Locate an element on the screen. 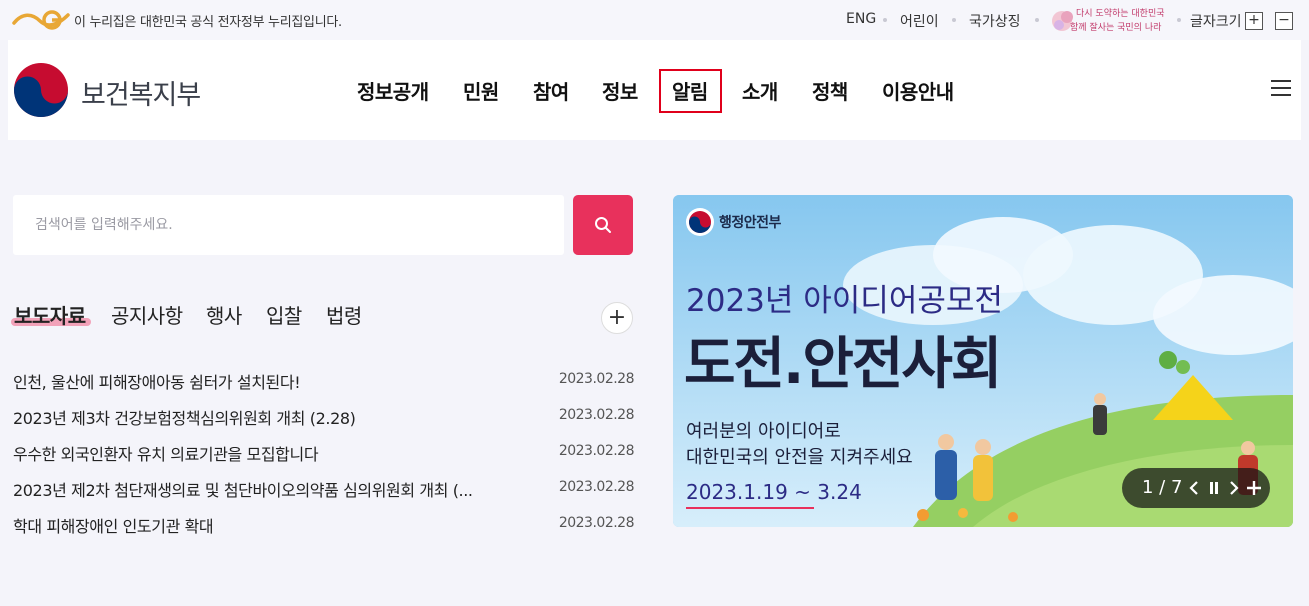 The width and height of the screenshot is (1309, 606). nav-participation: 참여 is located at coordinates (551, 90).